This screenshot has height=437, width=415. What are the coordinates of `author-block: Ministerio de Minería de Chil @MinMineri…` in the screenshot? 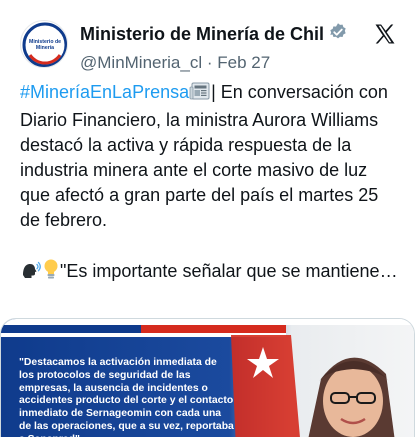 It's located at (219, 47).